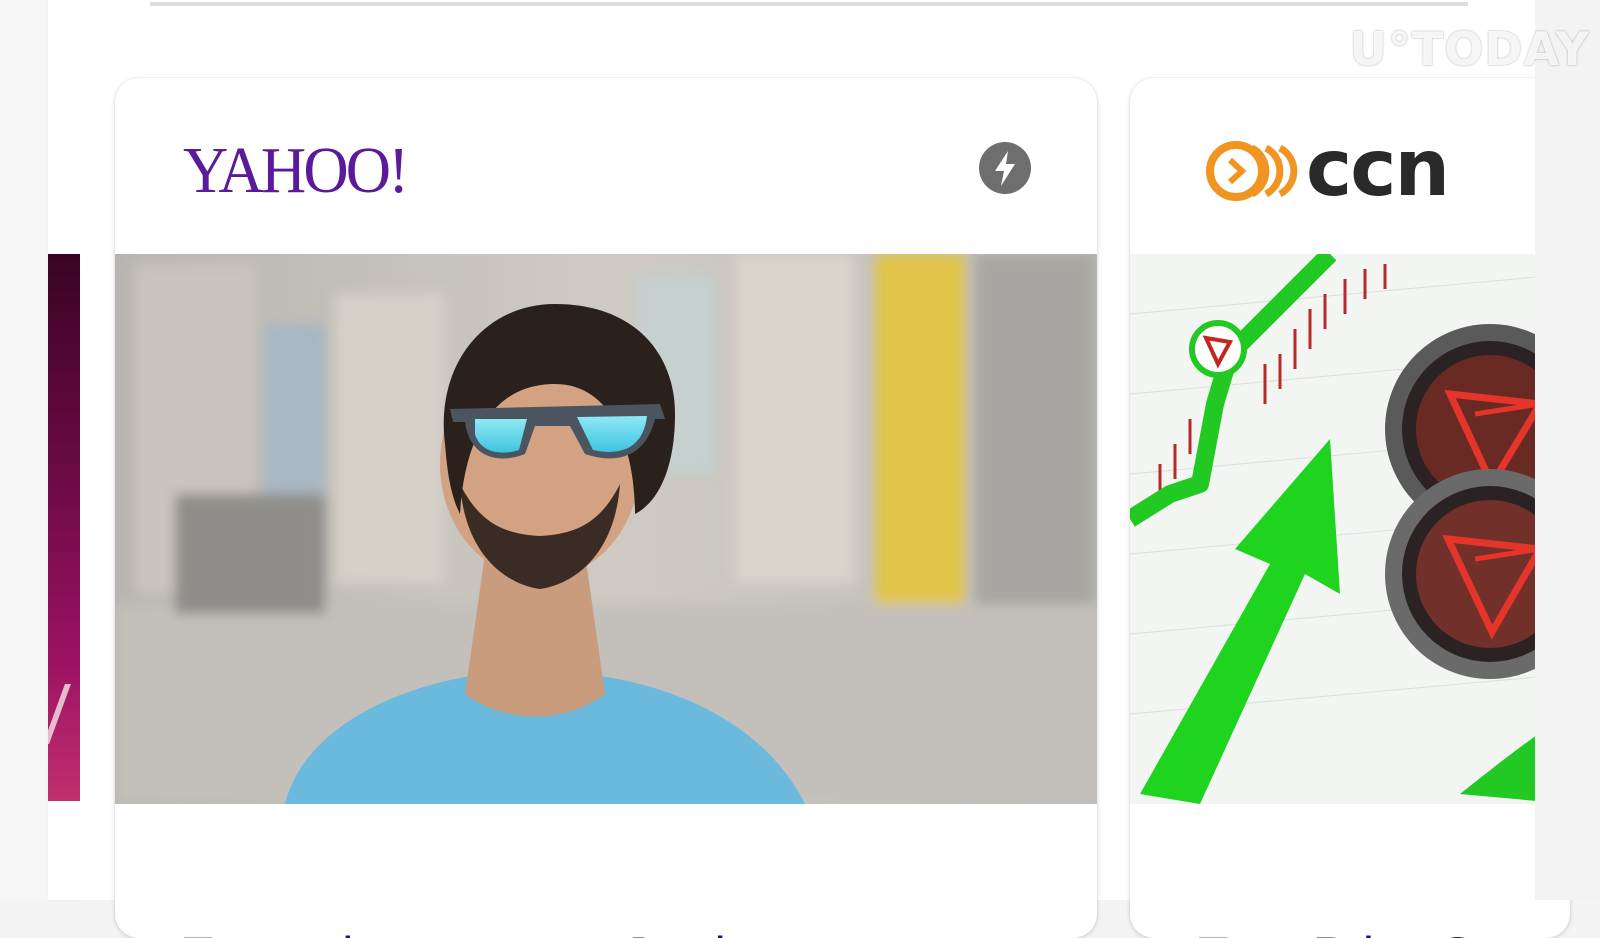 Image resolution: width=1600 pixels, height=938 pixels. I want to click on card-header: ccn, so click(1350, 166).